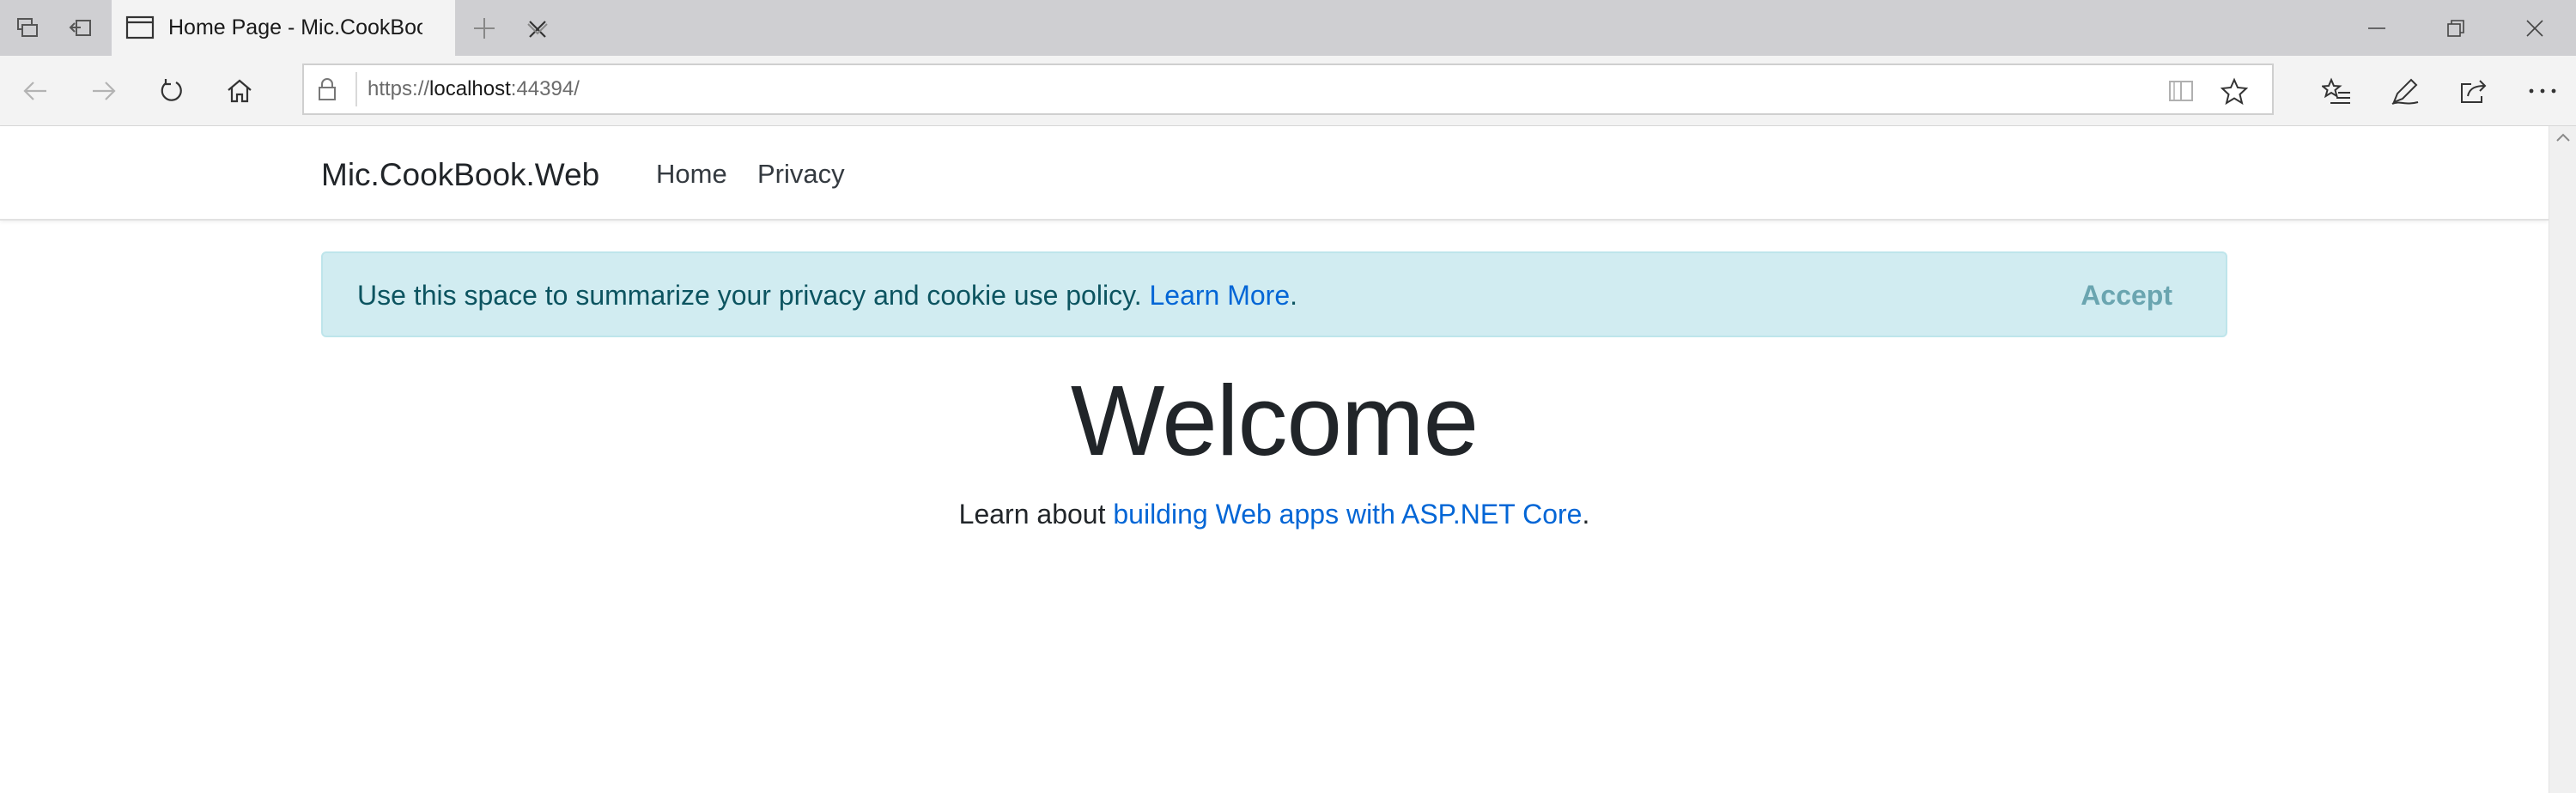  I want to click on restore-button, so click(2456, 28).